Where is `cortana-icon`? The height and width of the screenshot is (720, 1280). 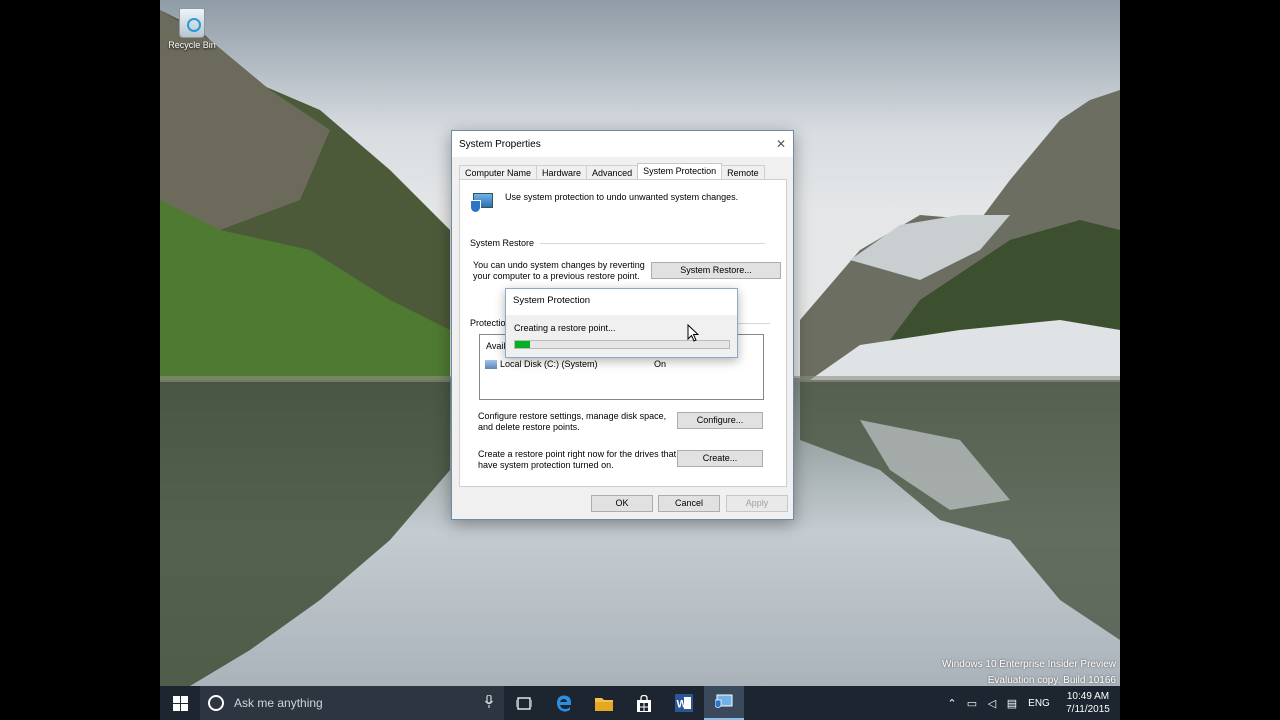 cortana-icon is located at coordinates (216, 703).